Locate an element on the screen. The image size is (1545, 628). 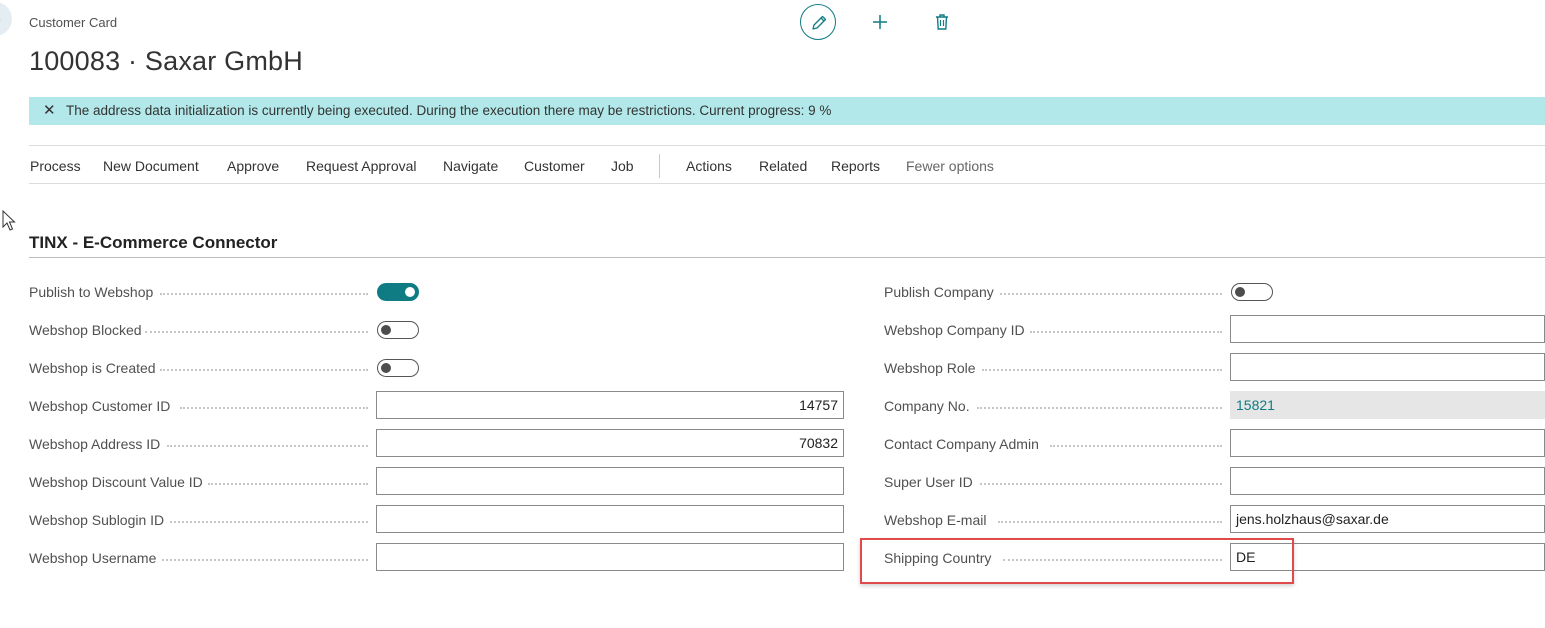
section-divider is located at coordinates (787, 257).